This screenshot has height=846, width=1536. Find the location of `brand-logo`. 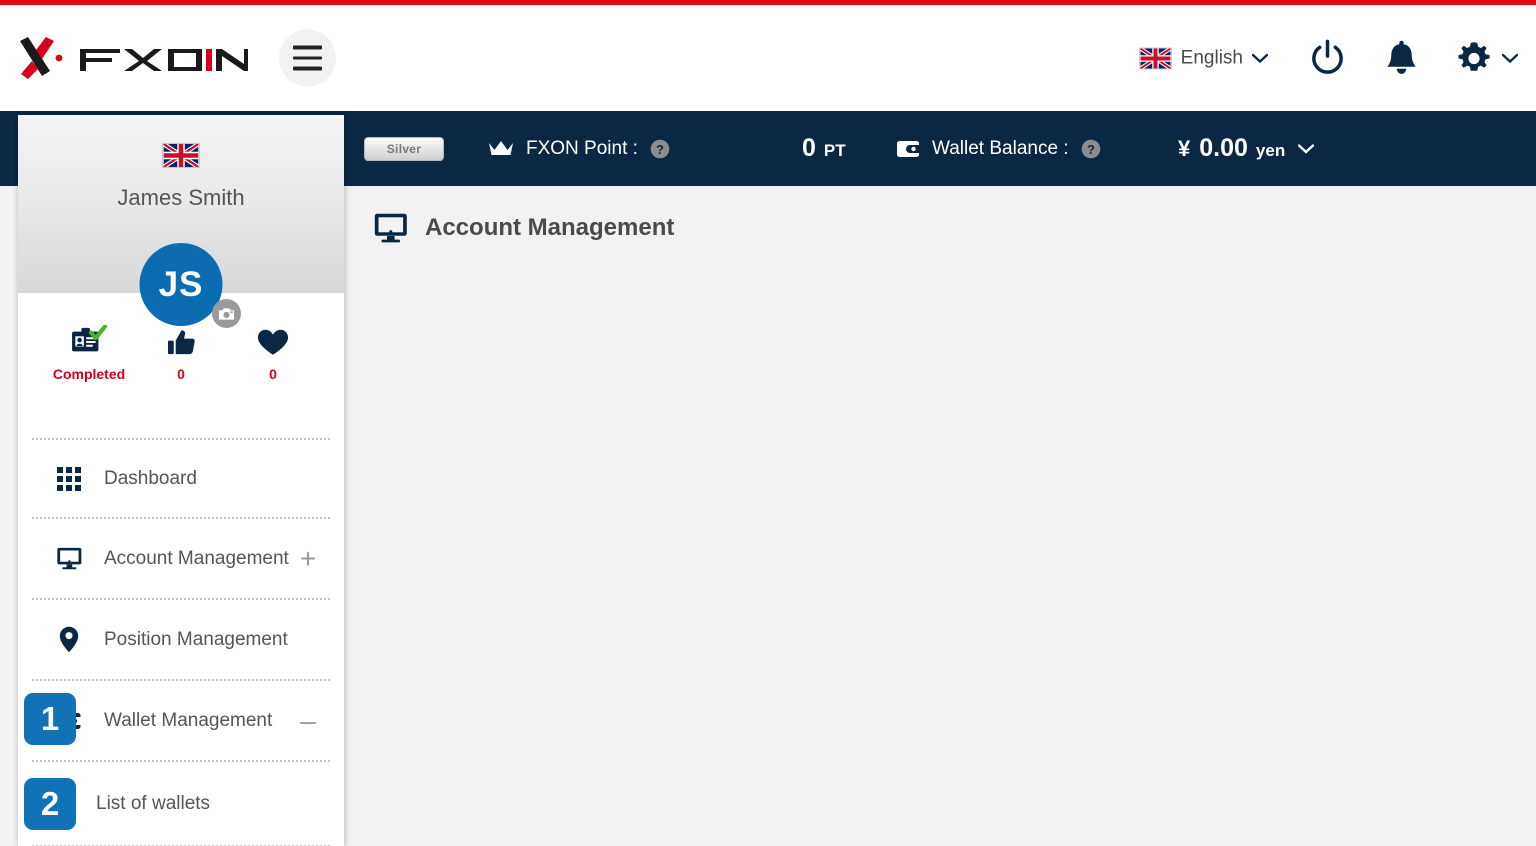

brand-logo is located at coordinates (132, 58).